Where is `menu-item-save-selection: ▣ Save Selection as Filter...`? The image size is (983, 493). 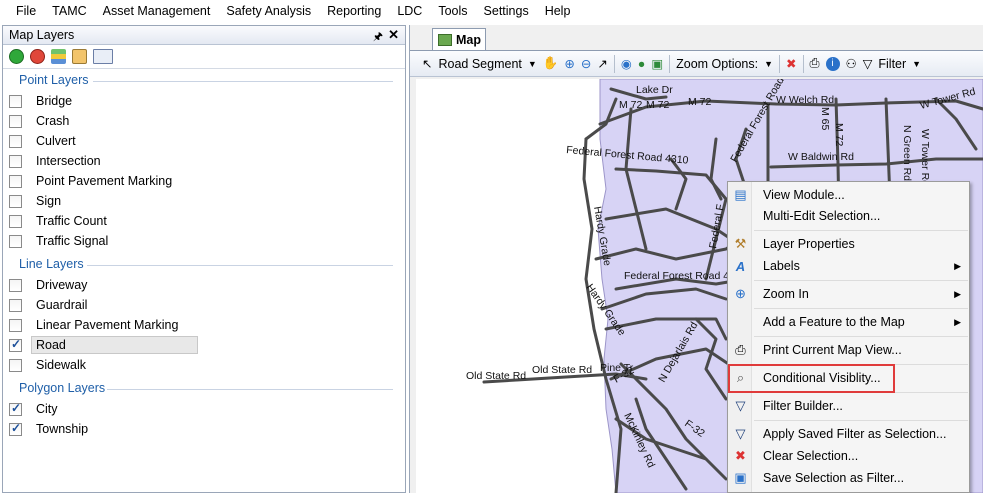 menu-item-save-selection: ▣ Save Selection as Filter... is located at coordinates (848, 478).